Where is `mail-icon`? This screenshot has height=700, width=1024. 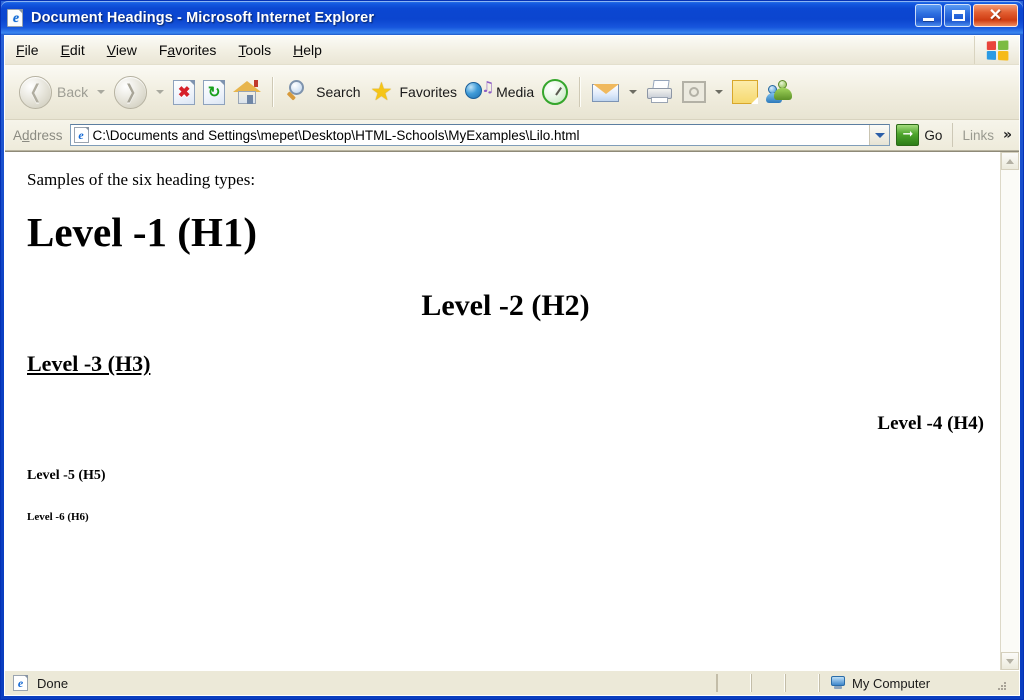 mail-icon is located at coordinates (606, 92).